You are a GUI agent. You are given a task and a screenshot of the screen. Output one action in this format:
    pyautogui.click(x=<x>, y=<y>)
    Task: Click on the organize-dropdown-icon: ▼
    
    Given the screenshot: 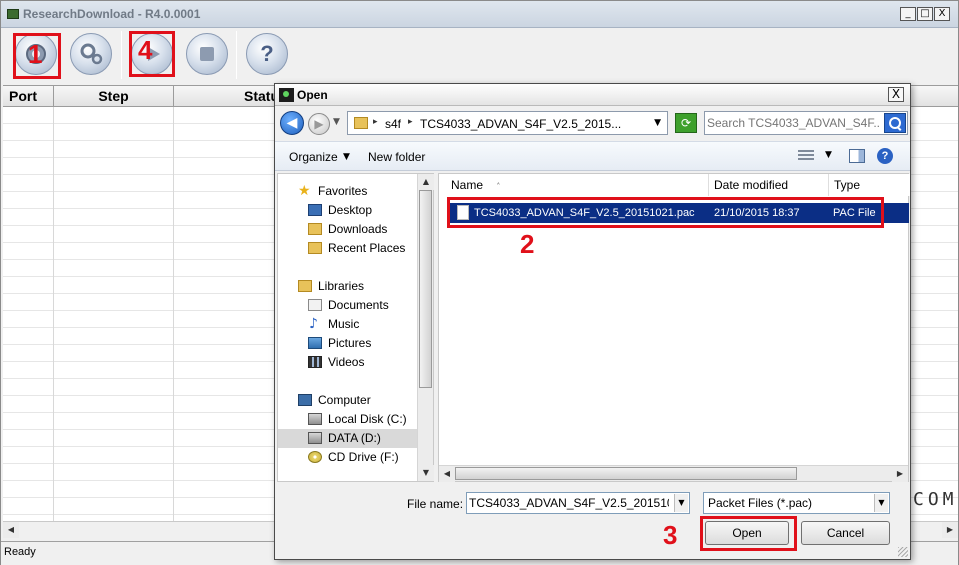 What is the action you would take?
    pyautogui.click(x=346, y=157)
    